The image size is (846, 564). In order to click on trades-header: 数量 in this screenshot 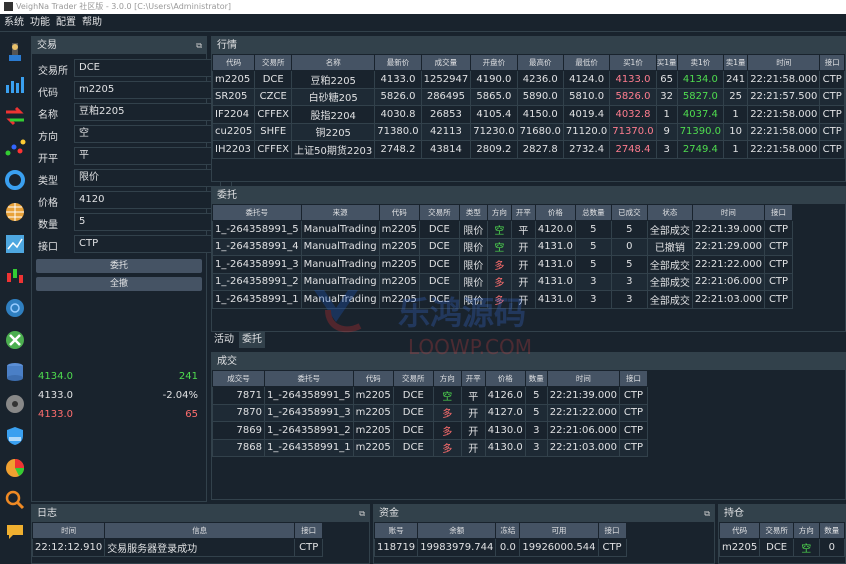, I will do `click(536, 378)`.